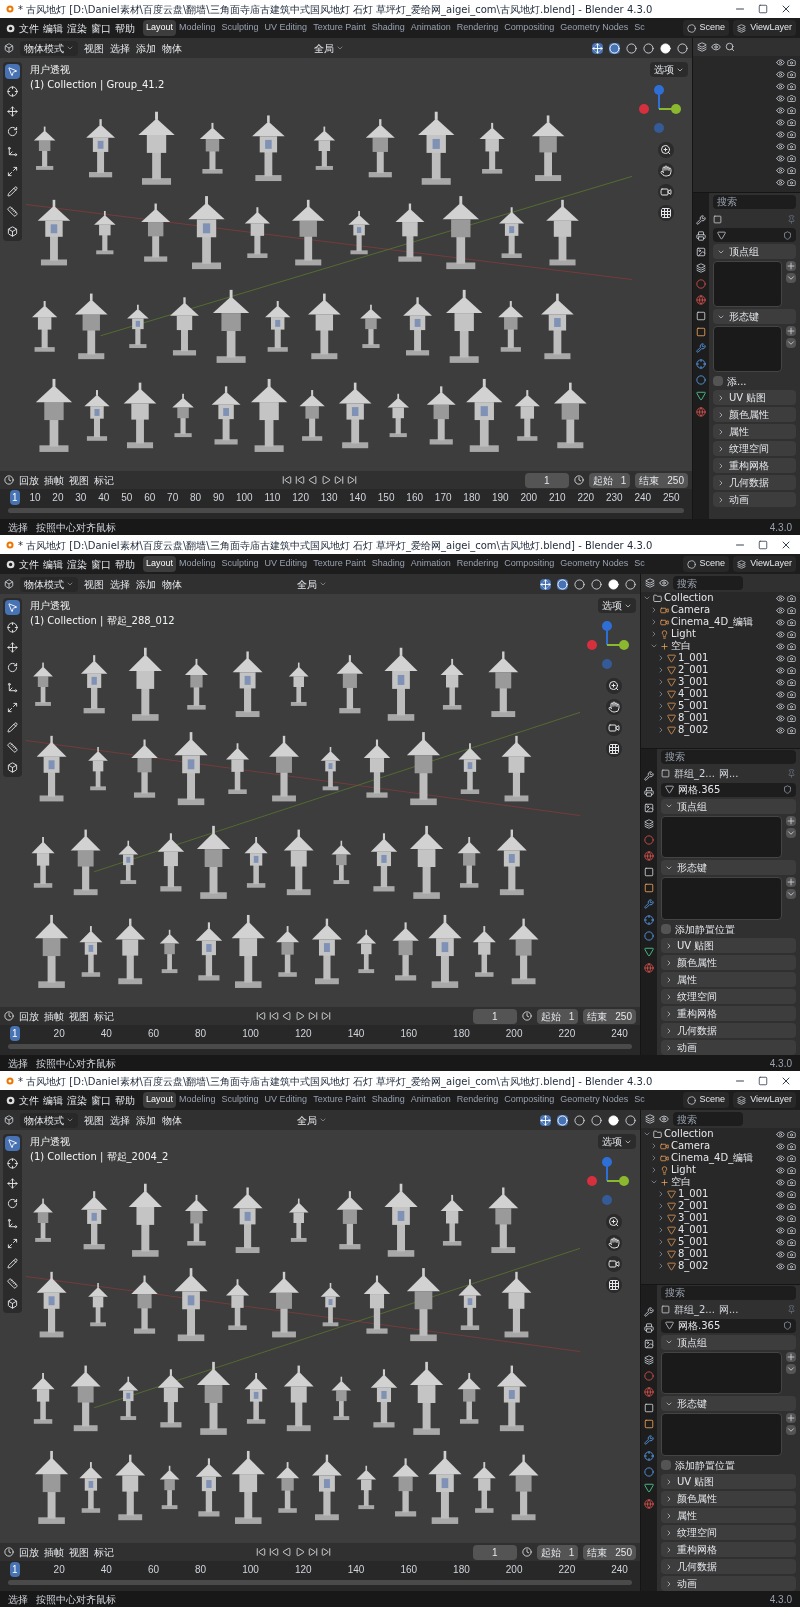 This screenshot has width=800, height=1607. I want to click on menu-item: 帮助, so click(125, 28).